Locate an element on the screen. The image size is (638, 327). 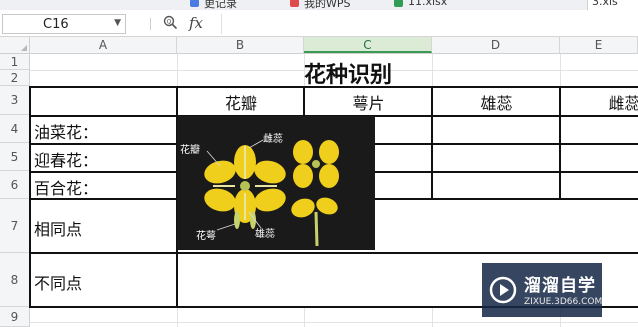
svg-text: Q is located at coordinates (169, 22).